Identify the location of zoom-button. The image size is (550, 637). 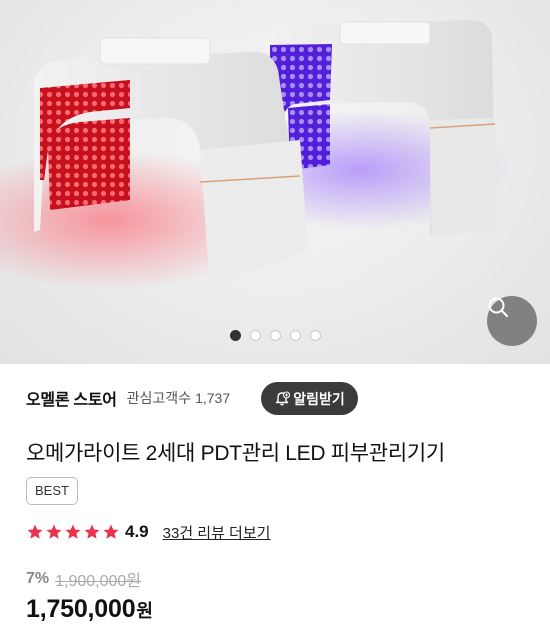
(512, 321).